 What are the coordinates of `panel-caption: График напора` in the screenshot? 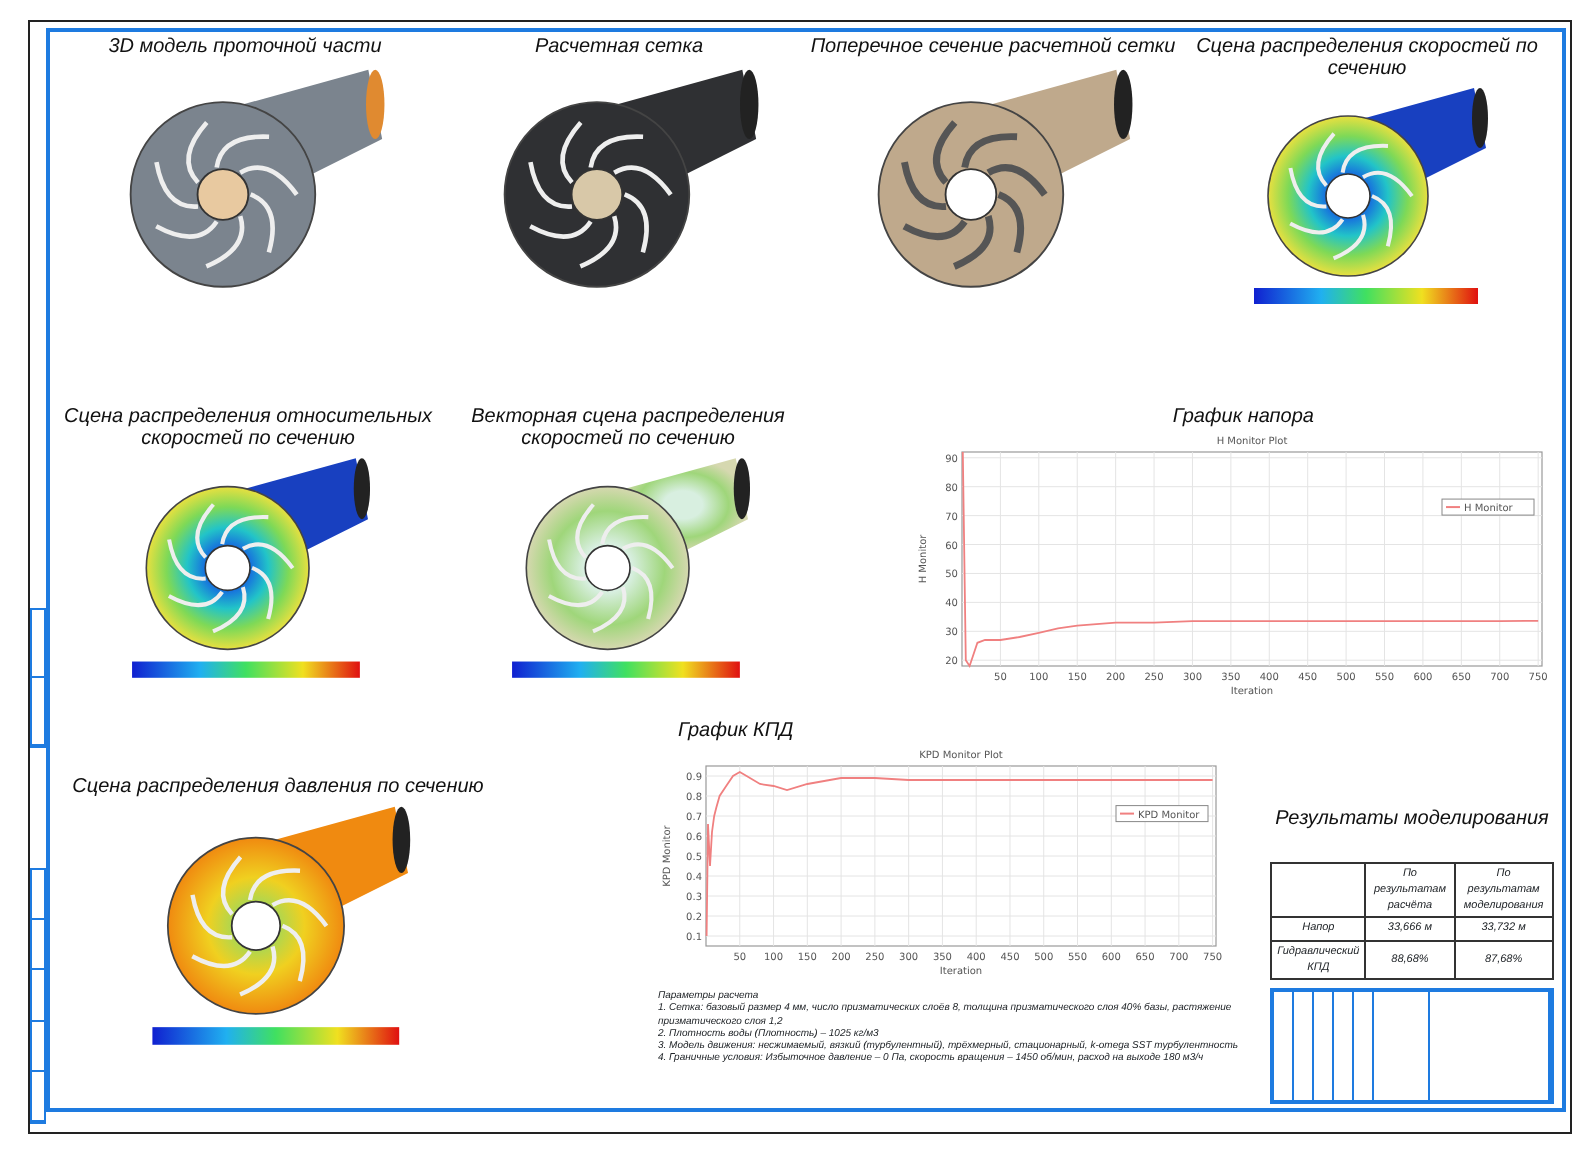 It's located at (1243, 417).